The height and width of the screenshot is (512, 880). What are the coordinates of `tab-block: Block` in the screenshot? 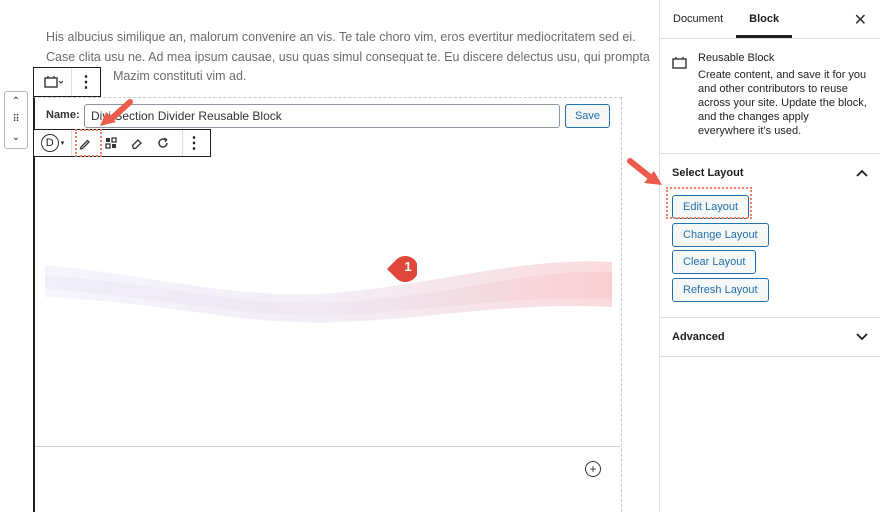 It's located at (764, 19).